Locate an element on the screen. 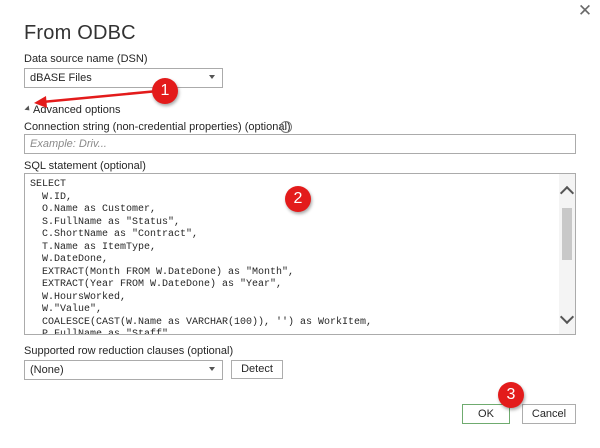 The width and height of the screenshot is (600, 448). annotation-badge-2: 2 is located at coordinates (298, 199).